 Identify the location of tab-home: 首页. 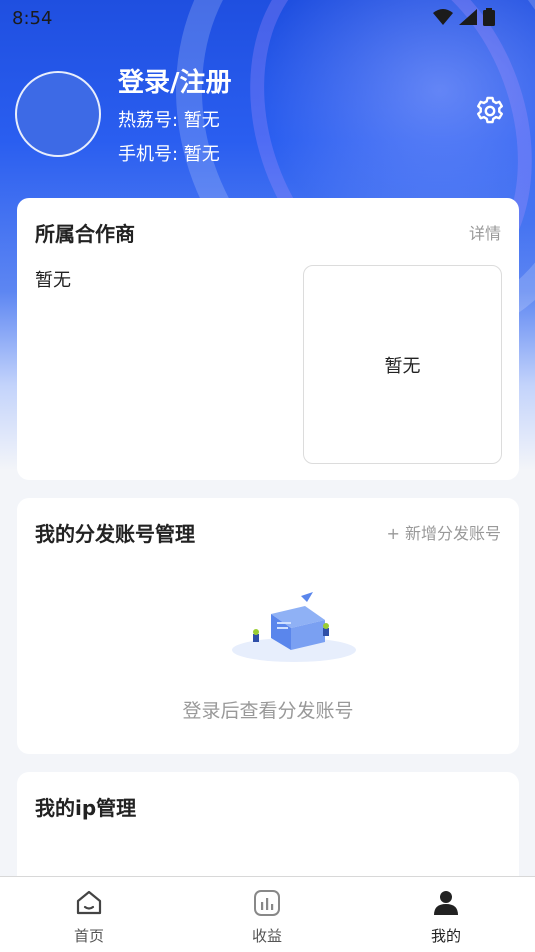
(89, 914).